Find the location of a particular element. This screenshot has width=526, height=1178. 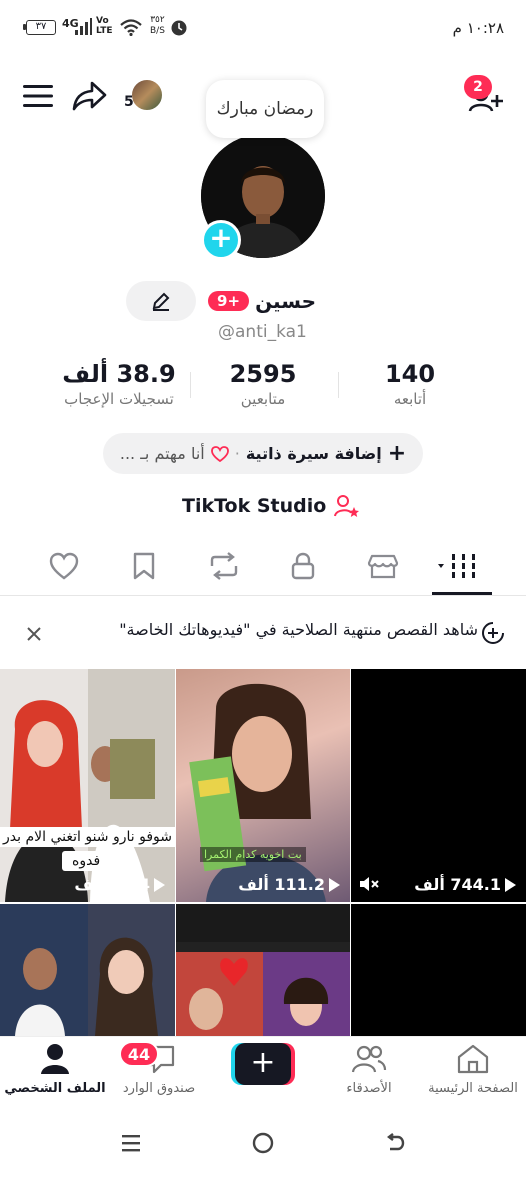

nav-profile: الملف الشخصي is located at coordinates (55, 1069).